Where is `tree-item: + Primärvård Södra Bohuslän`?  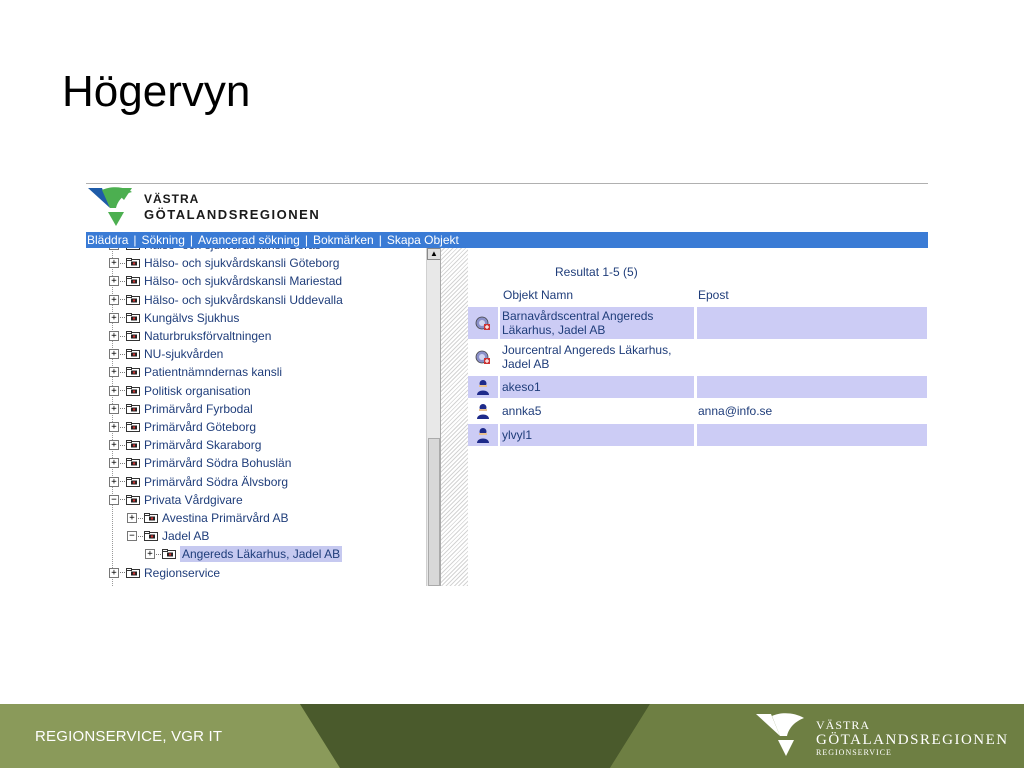 tree-item: + Primärvård Södra Bohuslän is located at coordinates (200, 463).